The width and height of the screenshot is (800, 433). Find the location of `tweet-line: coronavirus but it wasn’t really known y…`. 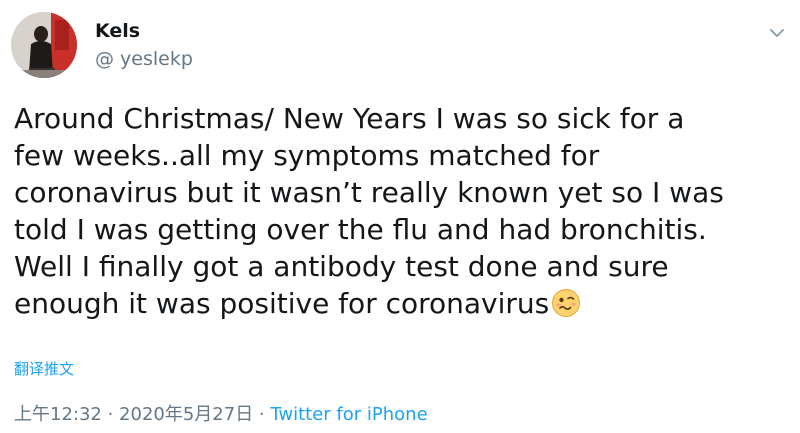

tweet-line: coronavirus but it wasn’t really known y… is located at coordinates (369, 192).